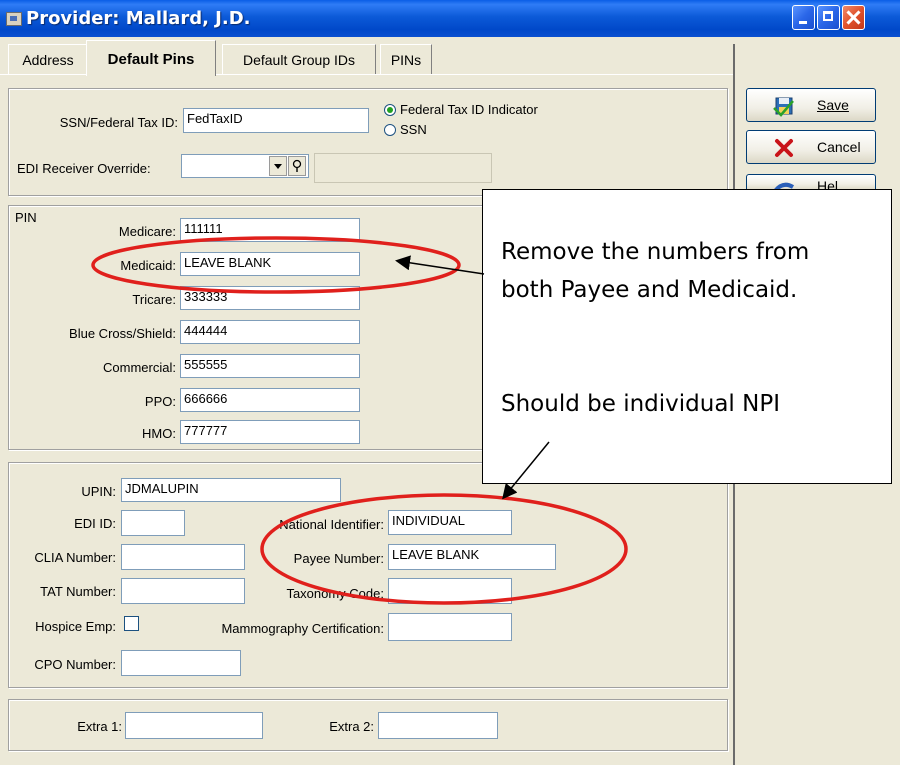 This screenshot has height=765, width=900. I want to click on medicaid-arrow, so click(440, 265).